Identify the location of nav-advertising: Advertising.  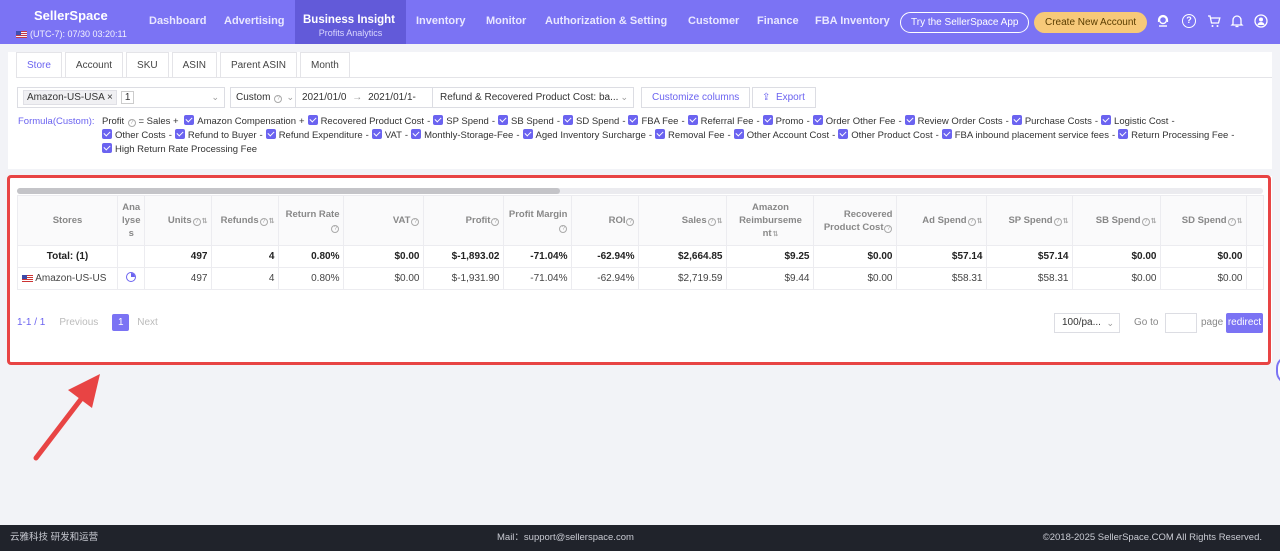
(254, 22).